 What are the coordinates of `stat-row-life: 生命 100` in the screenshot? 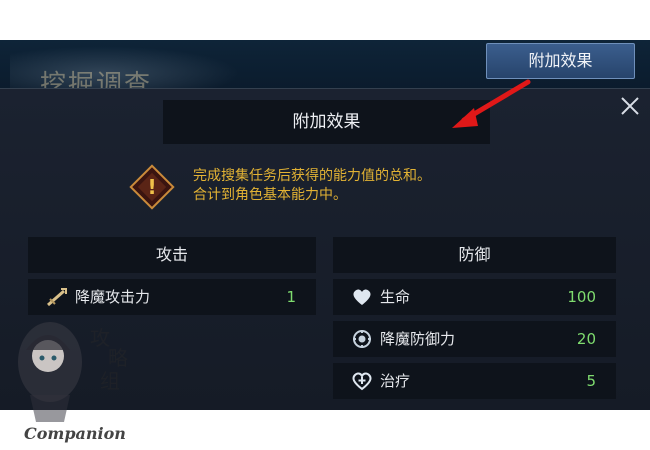 It's located at (474, 297).